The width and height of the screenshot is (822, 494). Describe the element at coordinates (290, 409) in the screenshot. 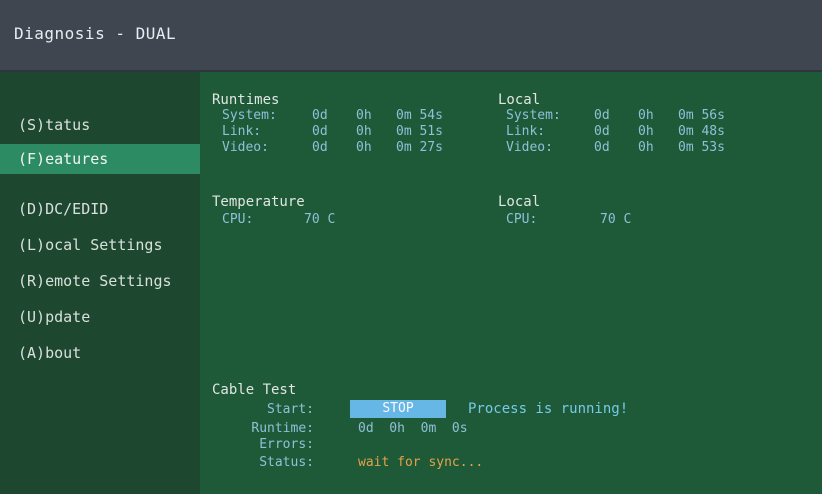

I see `cable-test-start-label: Start:` at that location.